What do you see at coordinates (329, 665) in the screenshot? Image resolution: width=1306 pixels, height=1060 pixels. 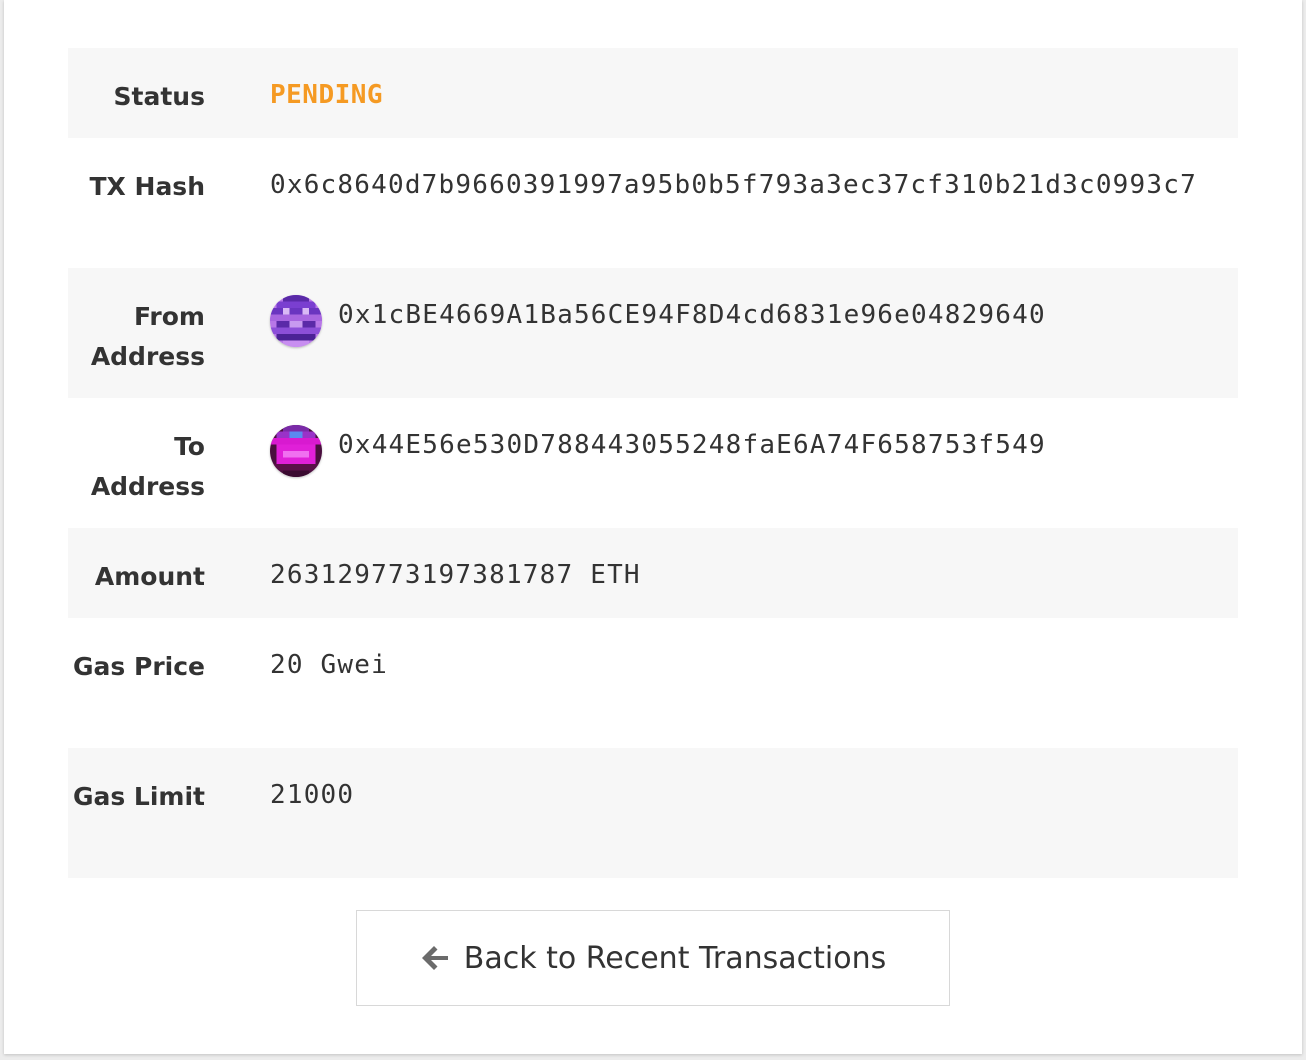 I see `gas-price-value: 20 Gwei` at bounding box center [329, 665].